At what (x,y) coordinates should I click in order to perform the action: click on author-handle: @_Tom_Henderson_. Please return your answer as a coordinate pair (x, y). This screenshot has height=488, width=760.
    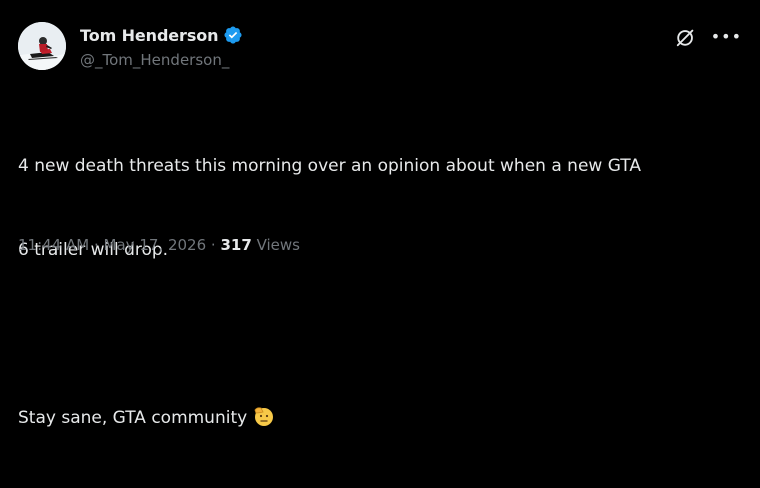
    Looking at the image, I should click on (154, 60).